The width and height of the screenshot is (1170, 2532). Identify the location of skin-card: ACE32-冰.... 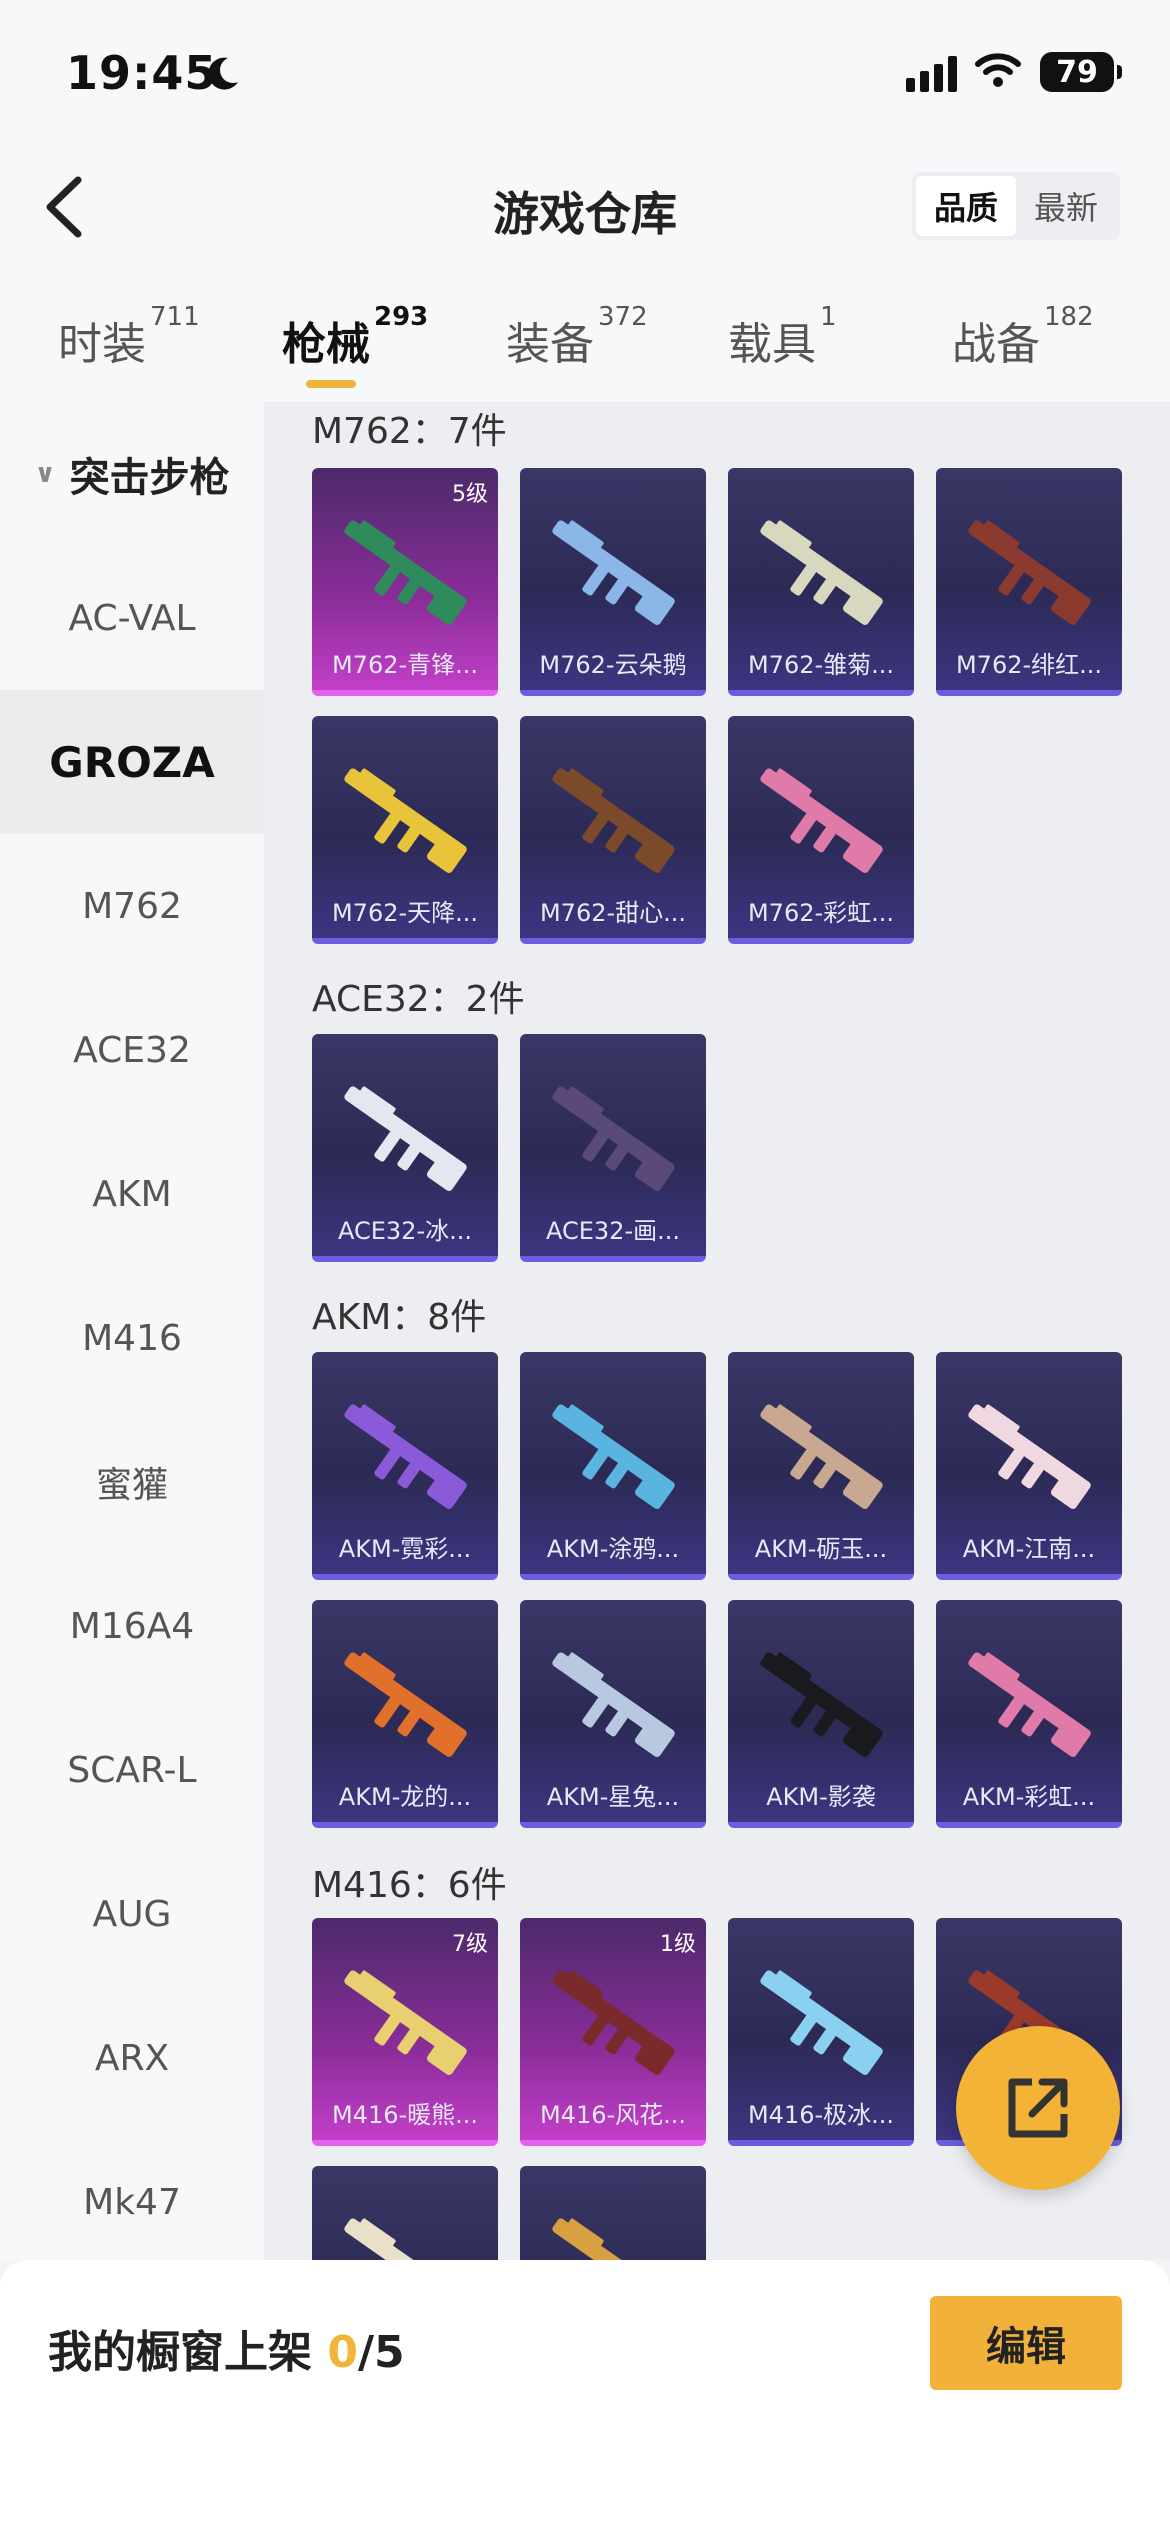
(405, 1148).